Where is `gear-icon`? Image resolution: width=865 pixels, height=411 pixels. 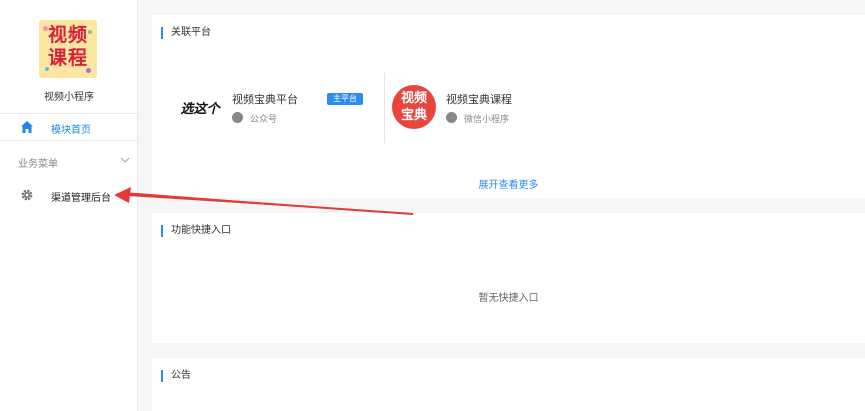 gear-icon is located at coordinates (27, 195).